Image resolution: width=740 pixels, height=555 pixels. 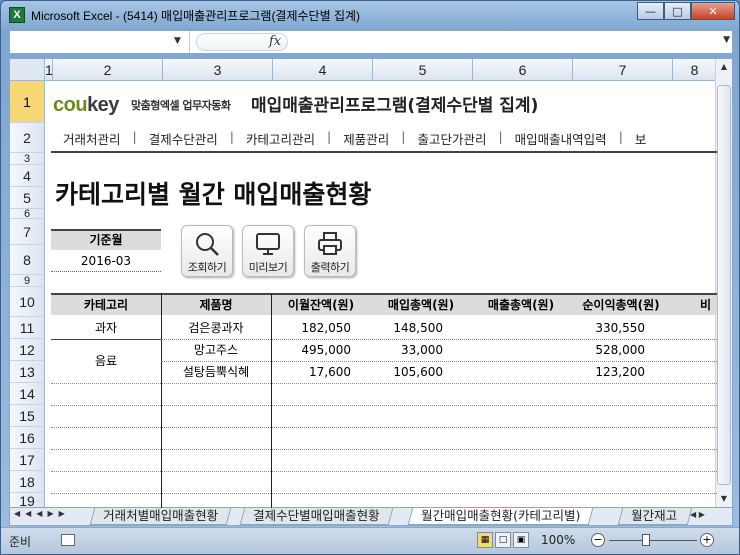 I want to click on zoom-out-icon: −, so click(x=598, y=540).